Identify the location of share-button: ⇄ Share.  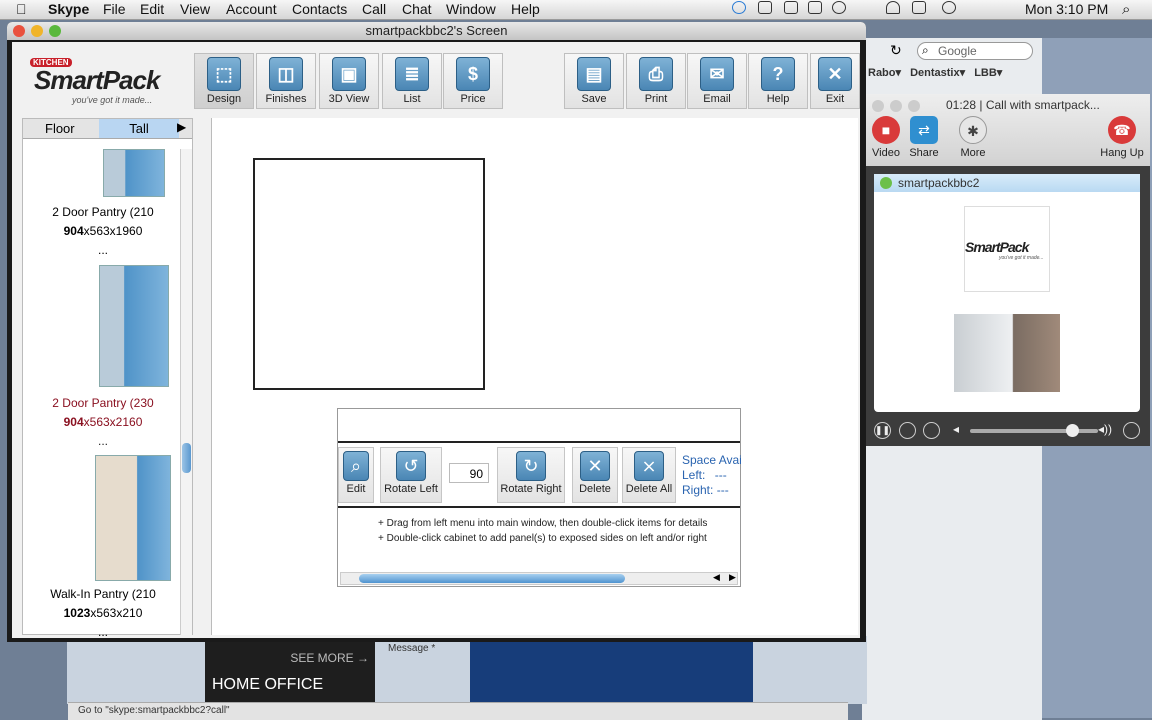
(924, 137).